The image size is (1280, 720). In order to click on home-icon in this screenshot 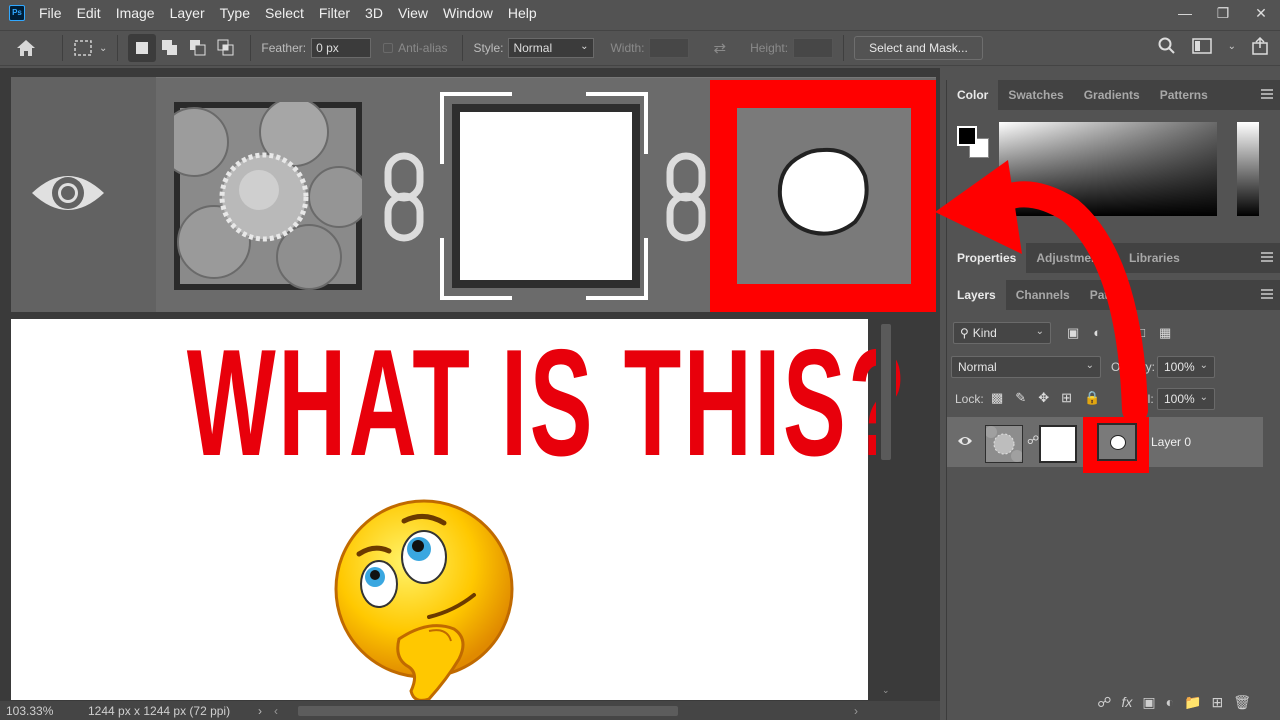, I will do `click(26, 48)`.